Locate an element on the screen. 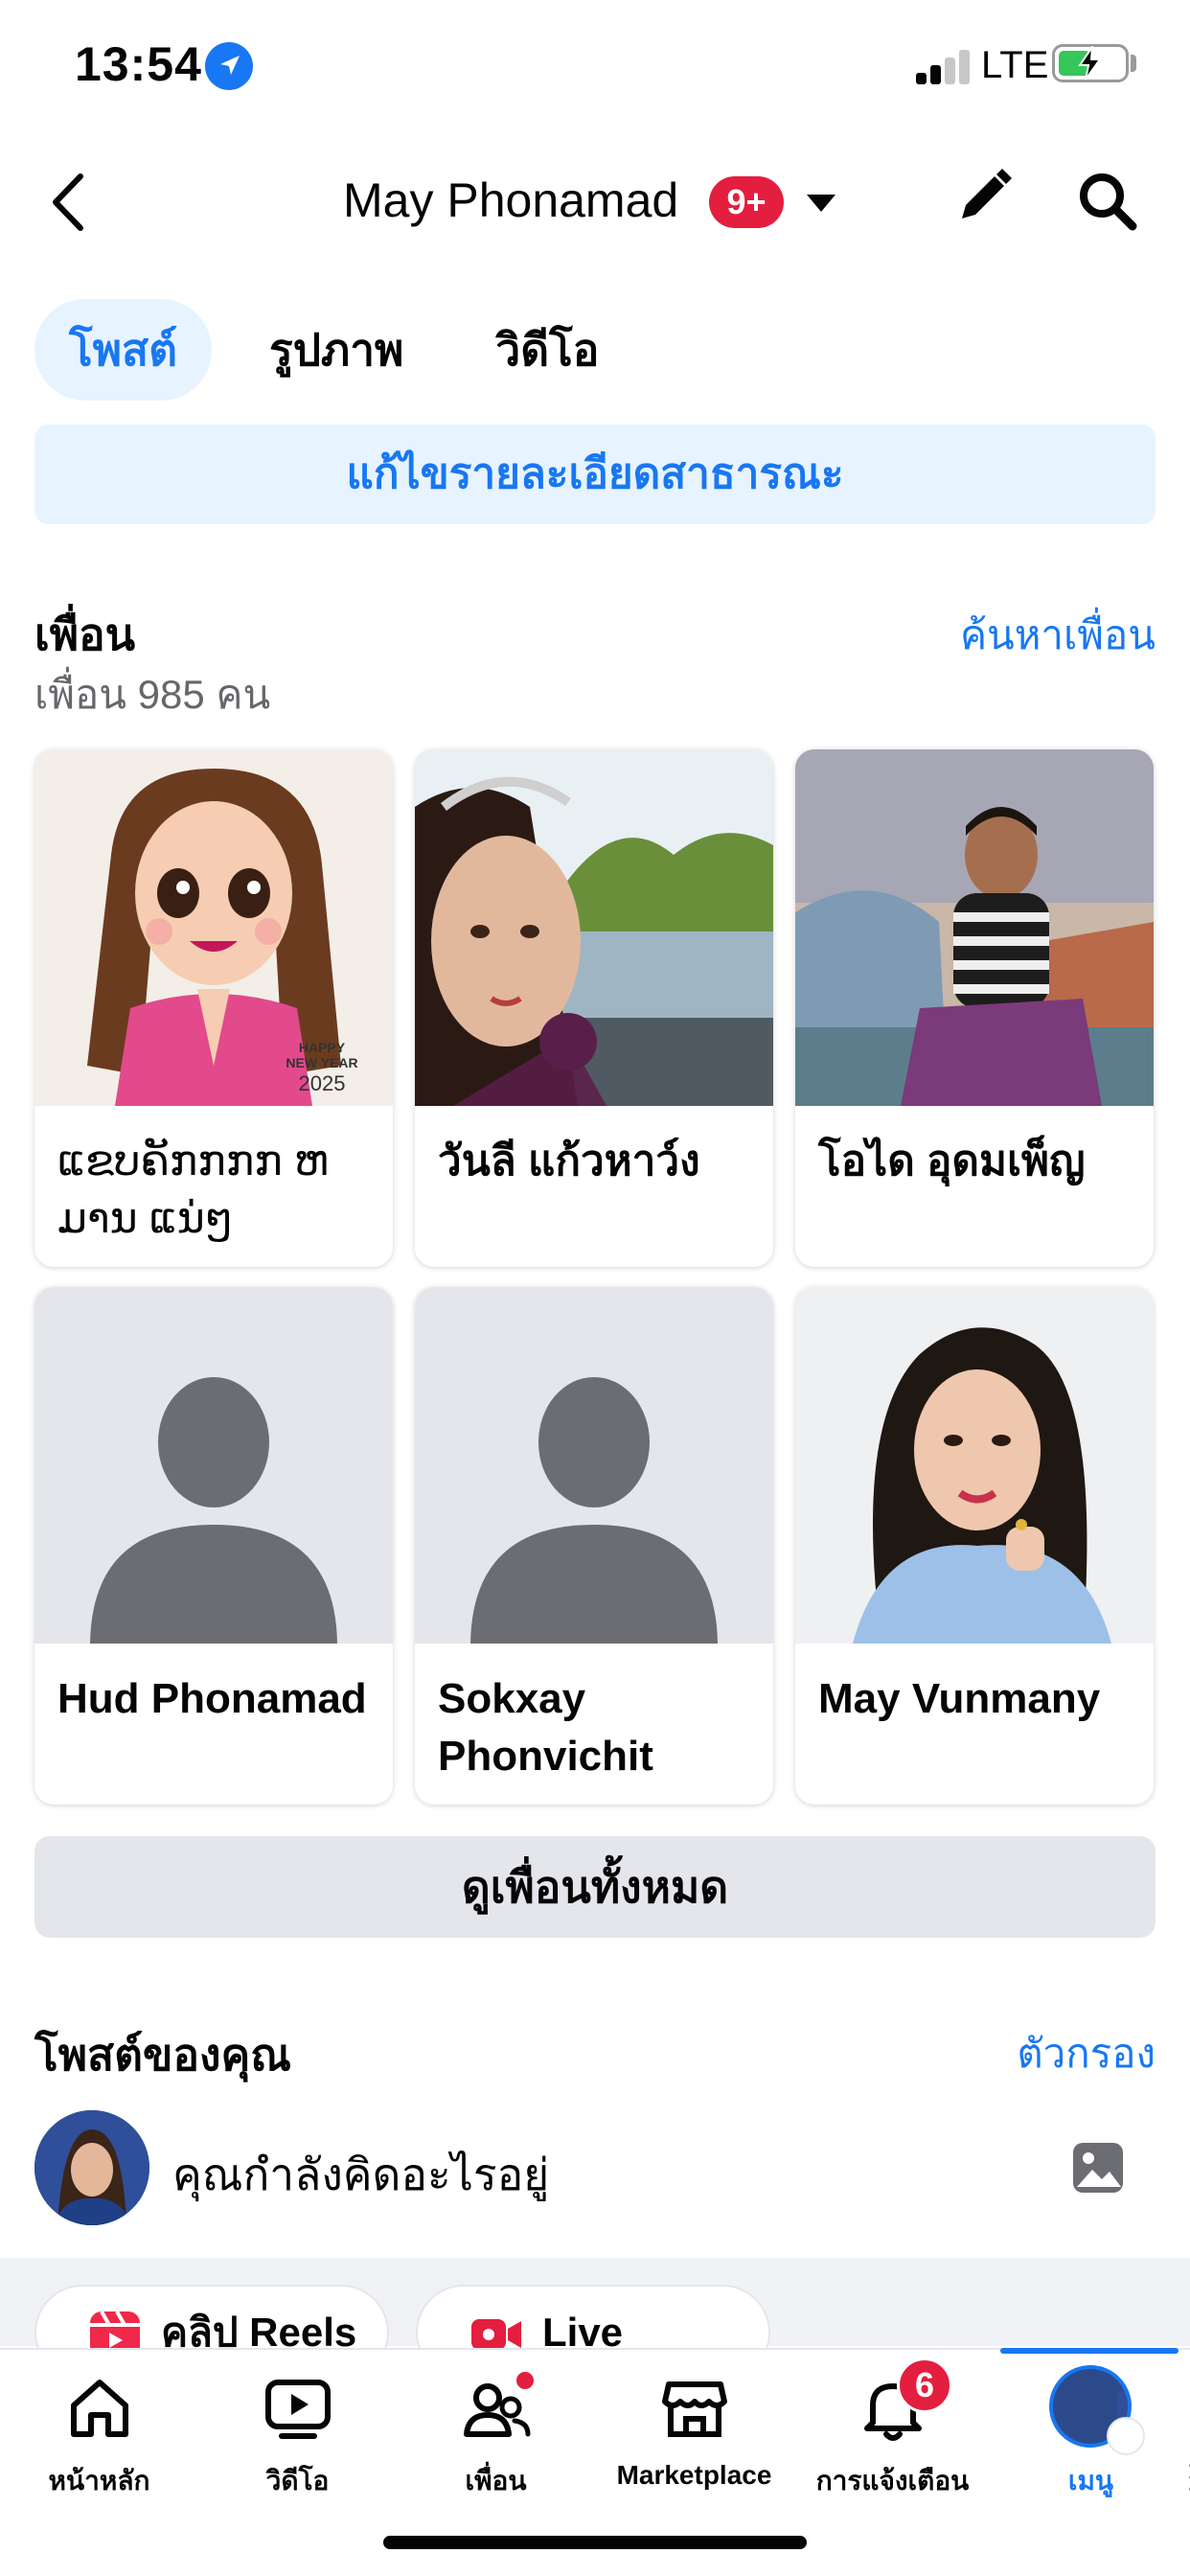 The image size is (1190, 2576). friends-new-dot is located at coordinates (526, 2380).